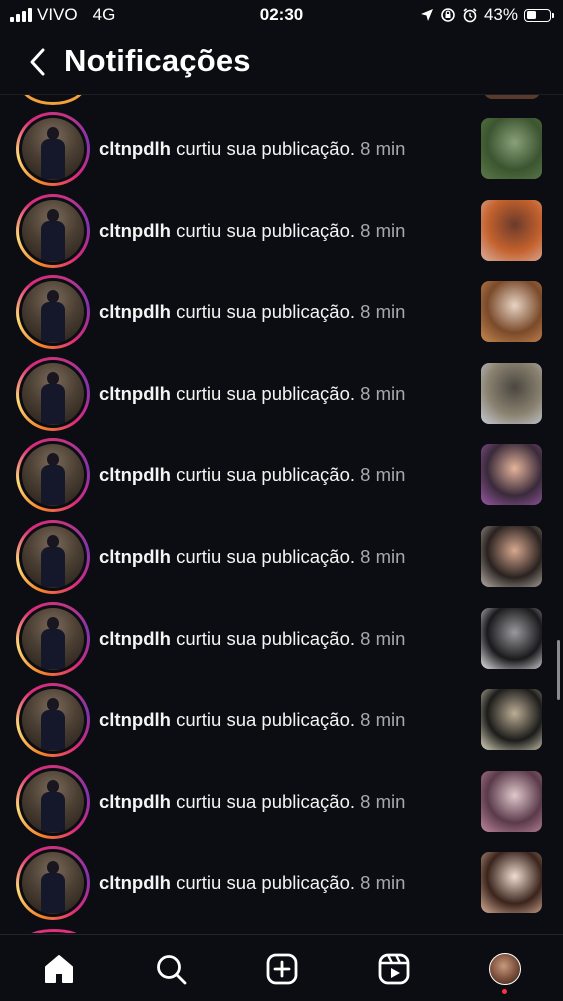  Describe the element at coordinates (558, 670) in the screenshot. I see `scrollbar` at that location.